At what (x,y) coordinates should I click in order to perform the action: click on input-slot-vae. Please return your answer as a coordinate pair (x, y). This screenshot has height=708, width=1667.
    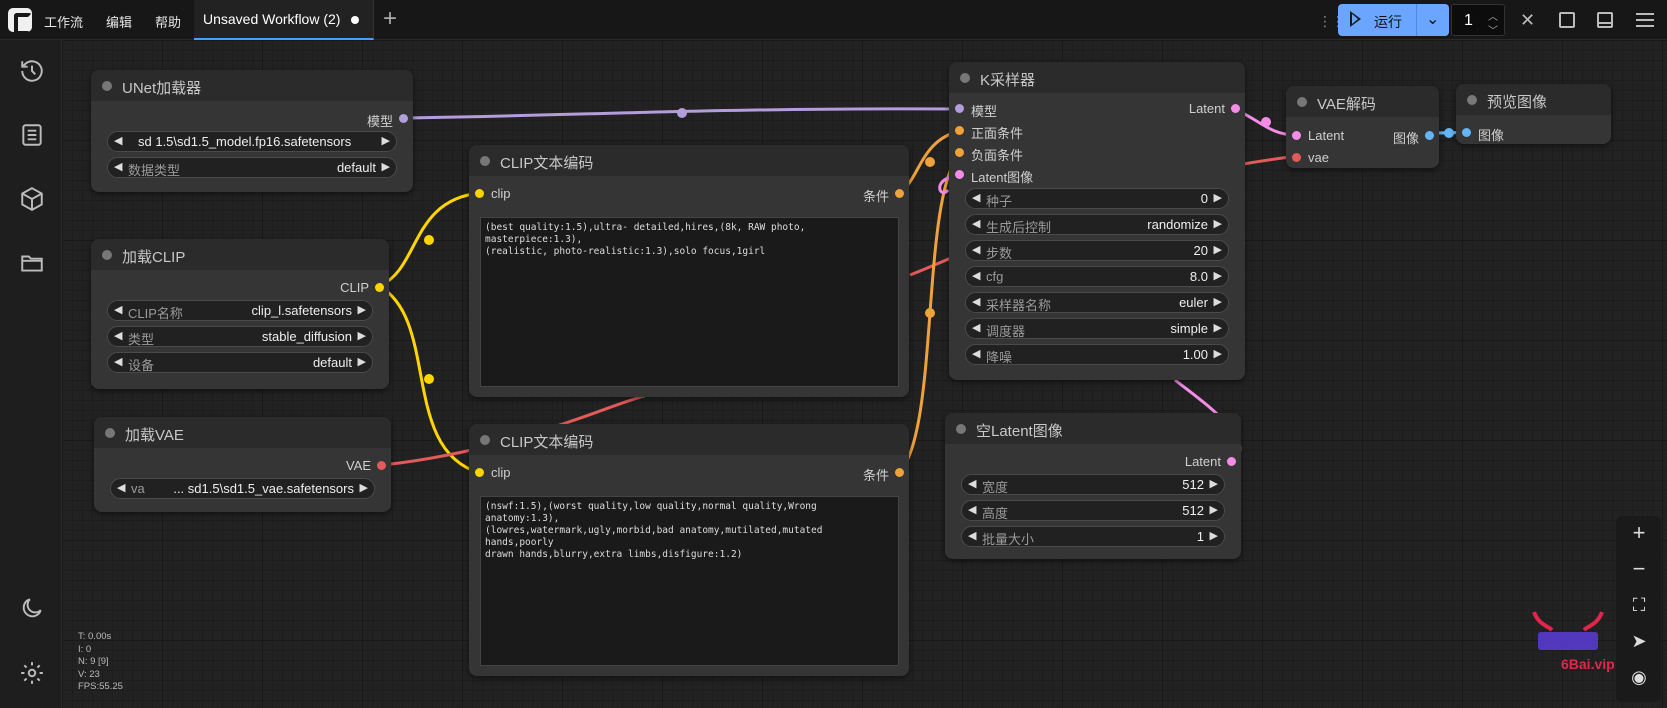
    Looking at the image, I should click on (1296, 157).